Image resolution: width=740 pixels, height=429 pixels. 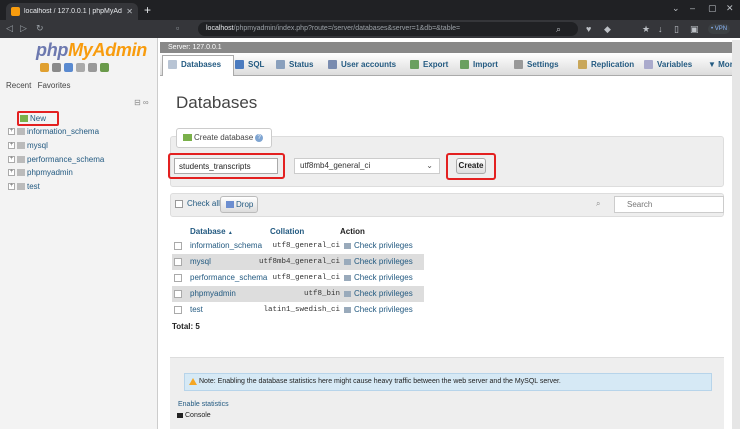 What do you see at coordinates (203, 404) in the screenshot?
I see `enable-statistics-link: Enable statistics` at bounding box center [203, 404].